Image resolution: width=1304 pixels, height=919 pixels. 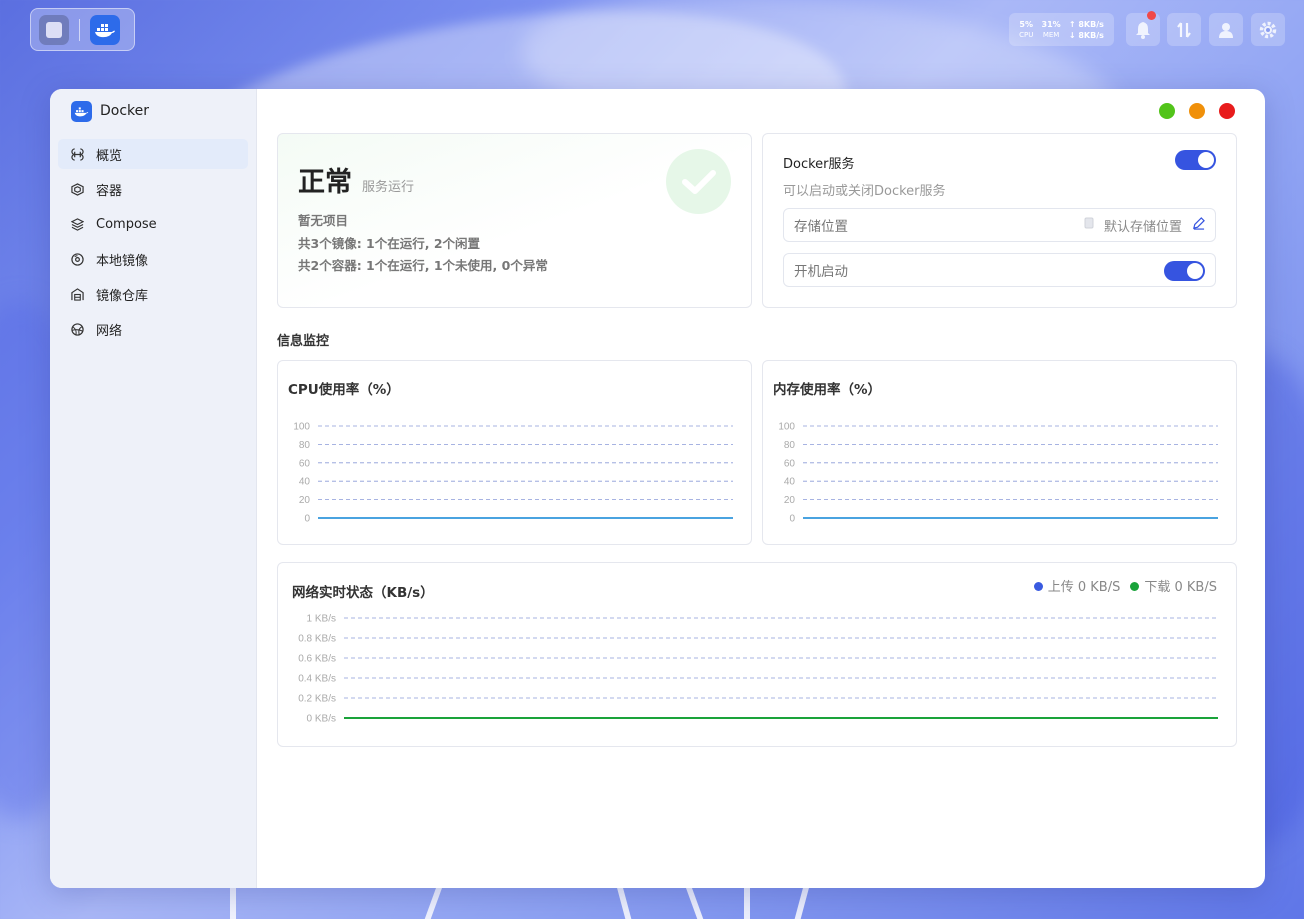 What do you see at coordinates (1026, 24) in the screenshot?
I see `cpu-value: 5%` at bounding box center [1026, 24].